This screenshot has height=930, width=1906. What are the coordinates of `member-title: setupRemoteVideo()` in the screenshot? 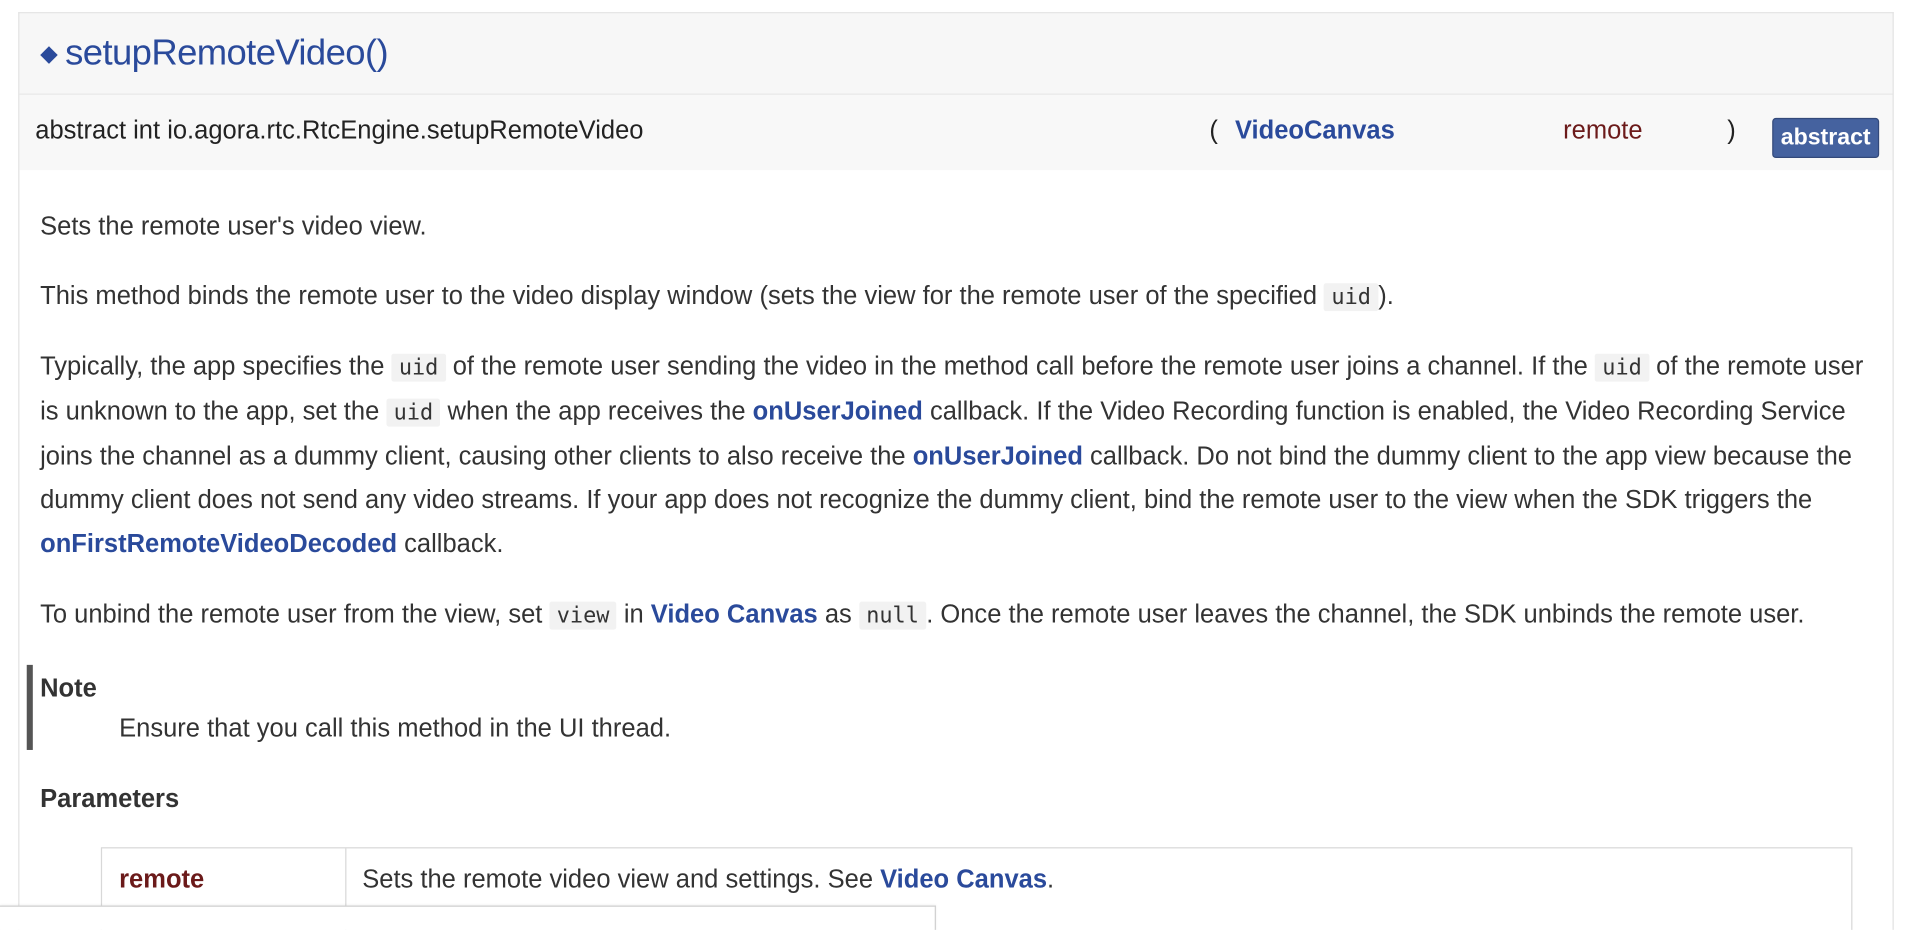 It's located at (227, 52).